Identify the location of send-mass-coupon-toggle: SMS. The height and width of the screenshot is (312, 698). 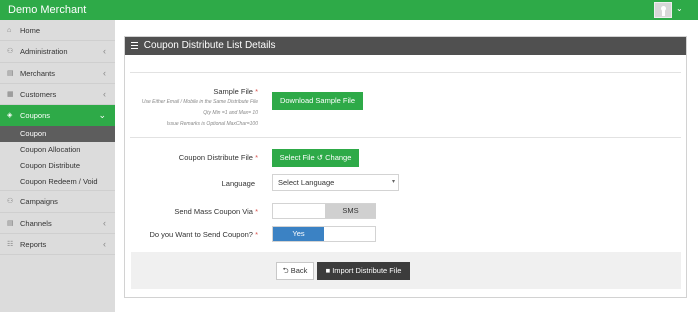
(324, 211).